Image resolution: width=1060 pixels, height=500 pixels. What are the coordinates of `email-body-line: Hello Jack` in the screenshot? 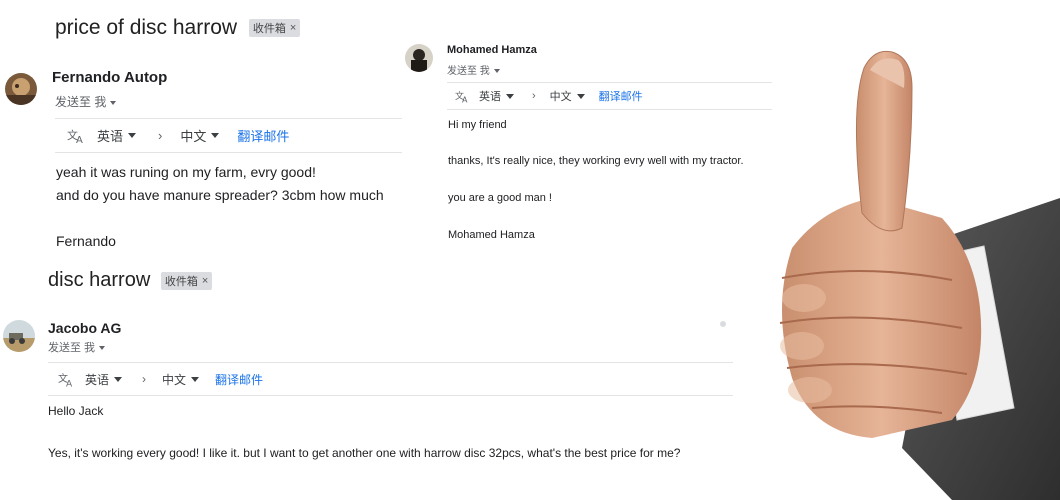 It's located at (76, 411).